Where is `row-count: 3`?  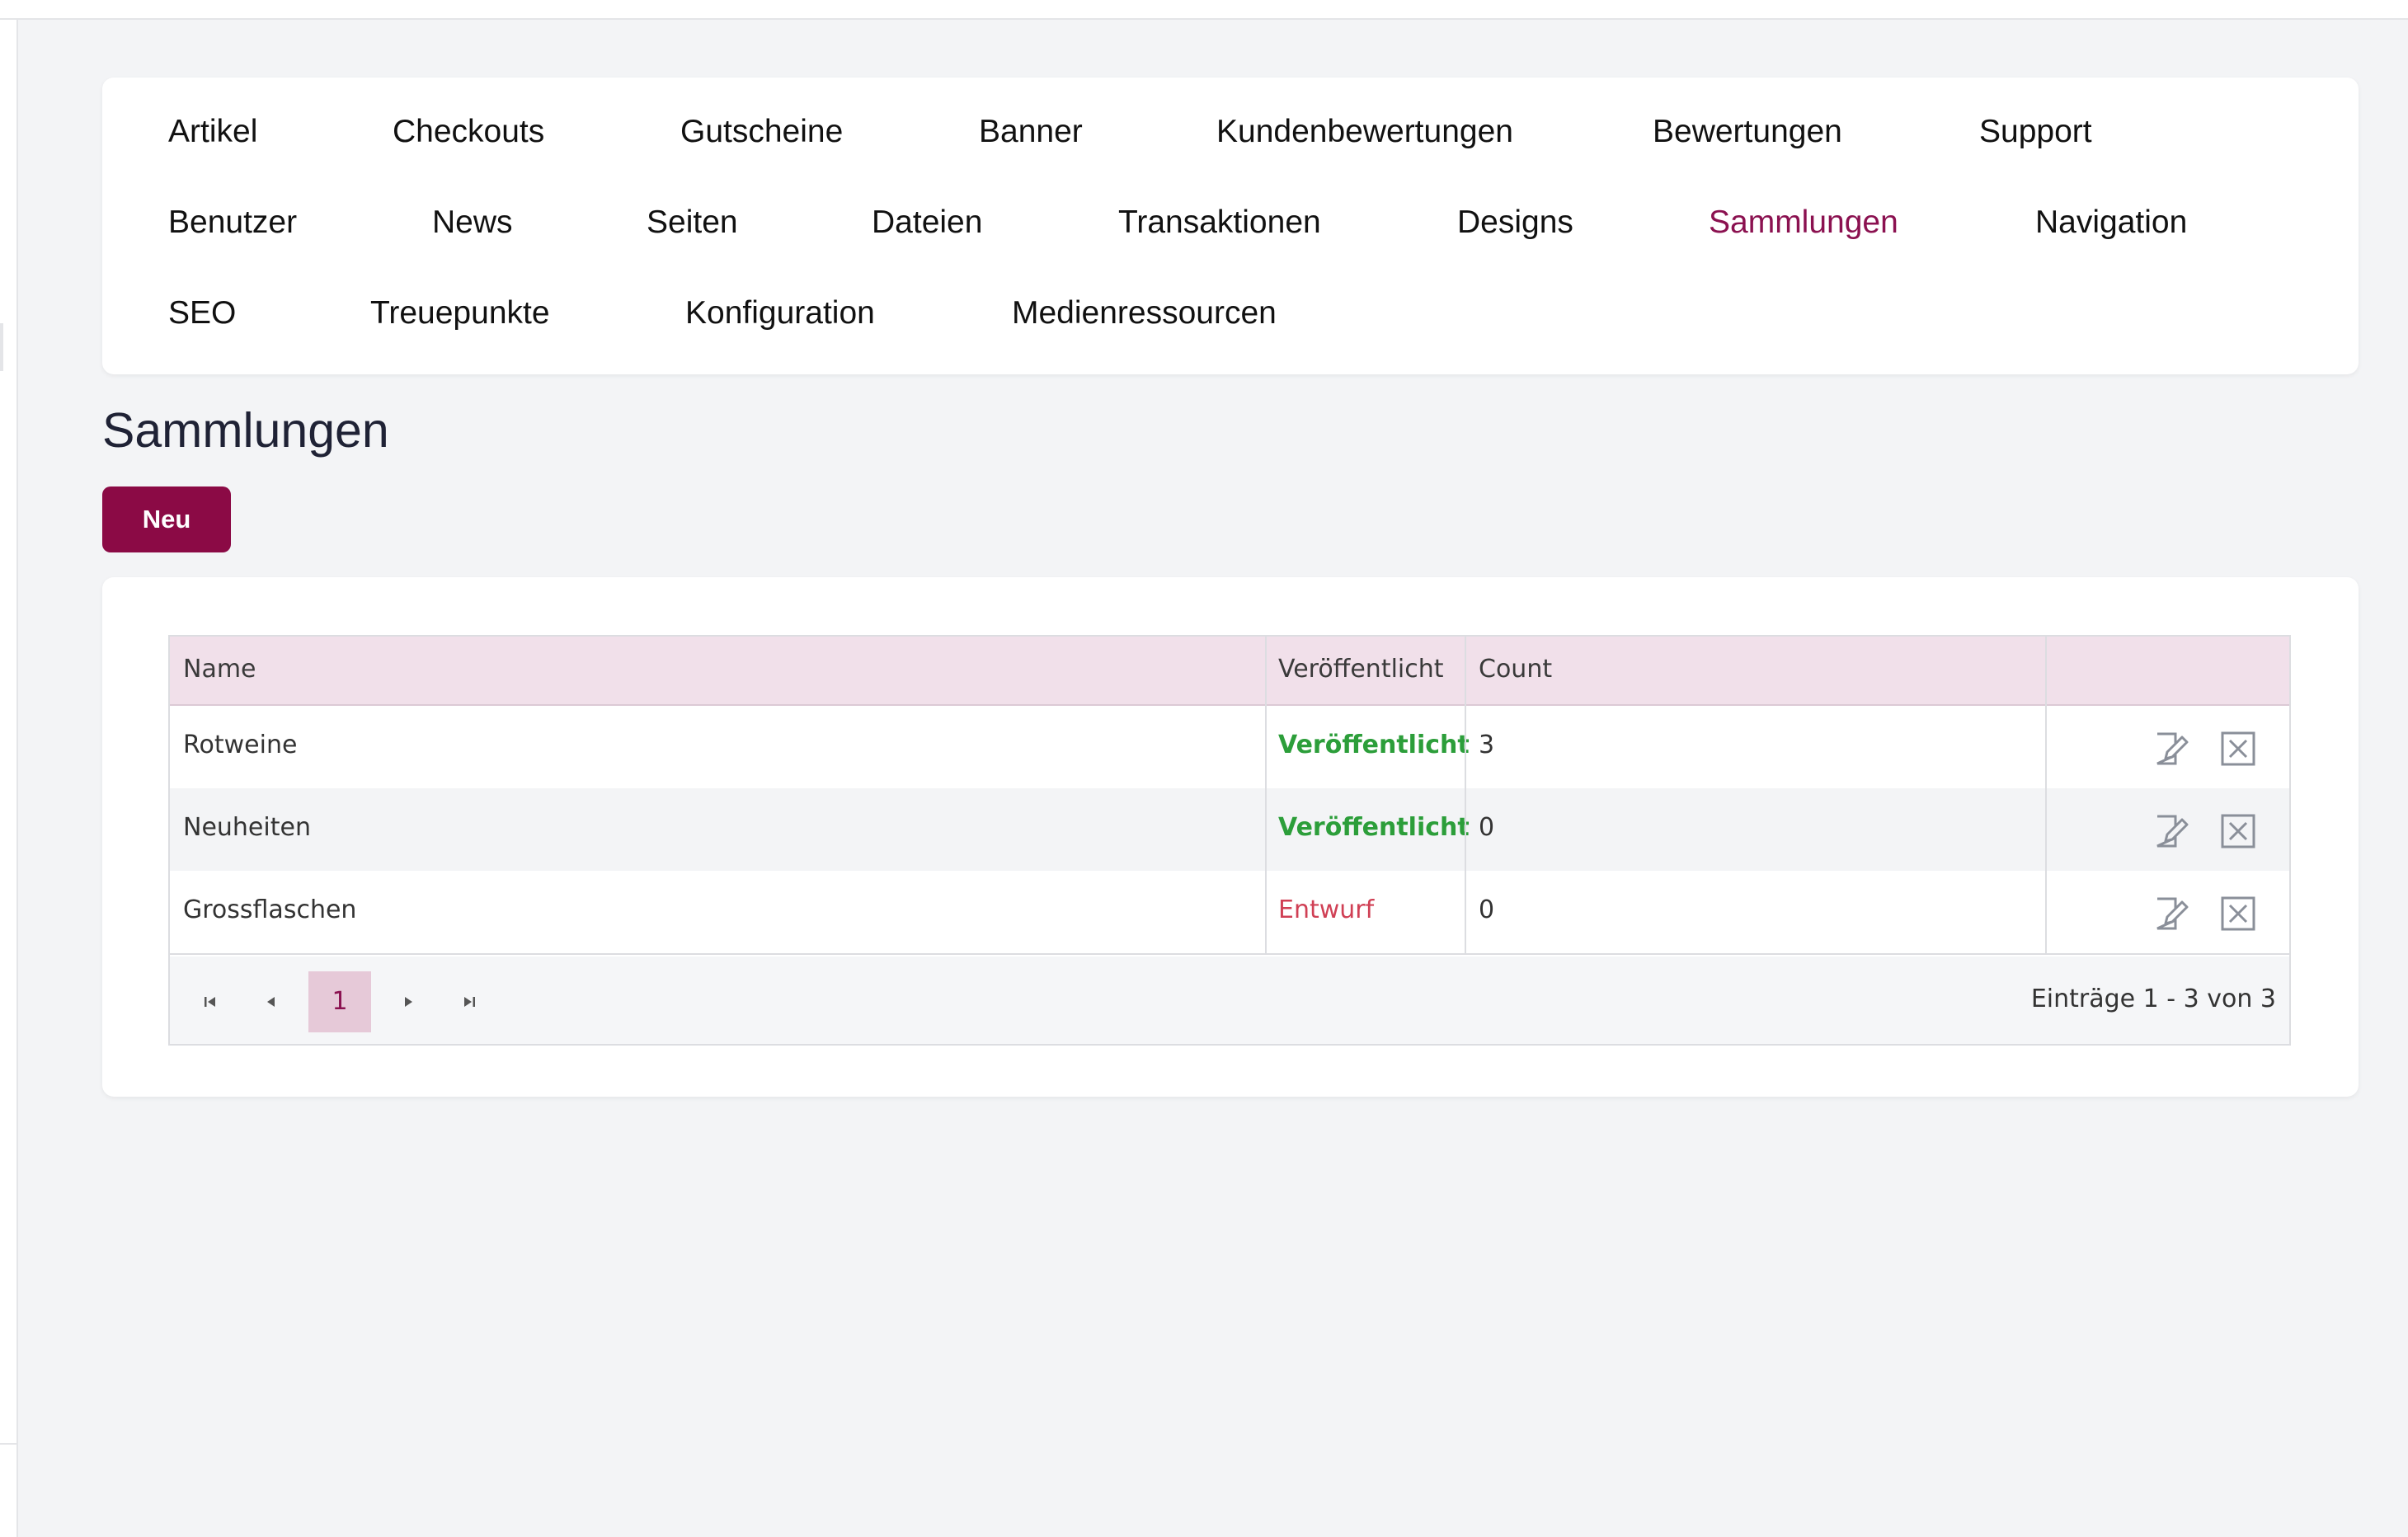 row-count: 3 is located at coordinates (1487, 745).